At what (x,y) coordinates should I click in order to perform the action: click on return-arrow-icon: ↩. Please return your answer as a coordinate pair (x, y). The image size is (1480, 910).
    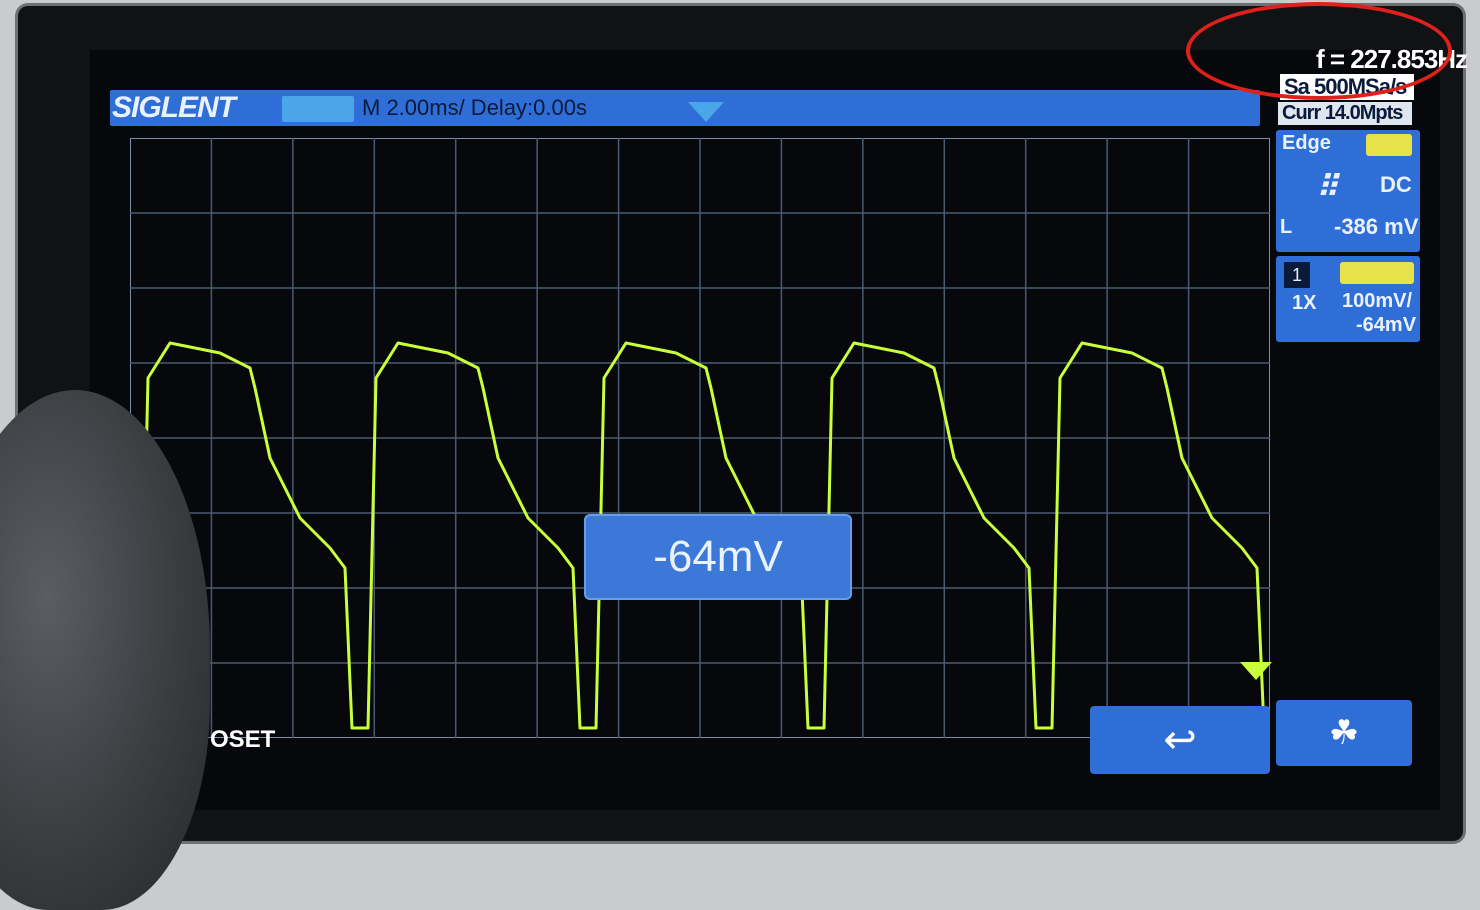
    Looking at the image, I should click on (1180, 740).